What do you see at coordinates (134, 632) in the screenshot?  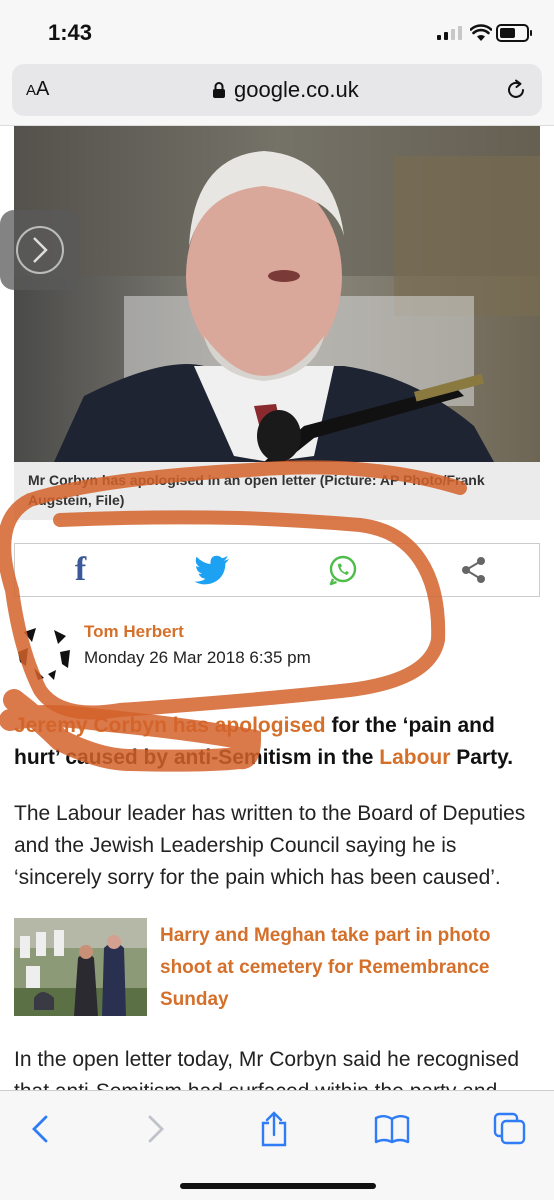 I see `author-name-link: Tom Herbert` at bounding box center [134, 632].